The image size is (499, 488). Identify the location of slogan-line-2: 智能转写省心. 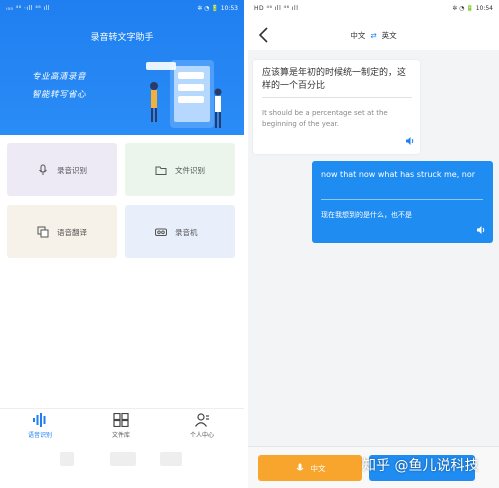
(59, 95).